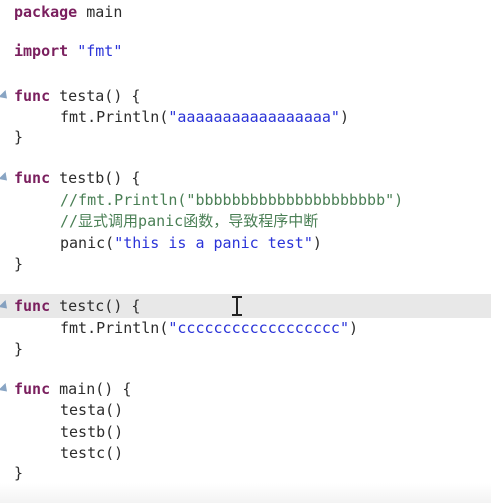 The image size is (491, 503). Describe the element at coordinates (245, 51) in the screenshot. I see `code-line-2: import "fmt"` at that location.